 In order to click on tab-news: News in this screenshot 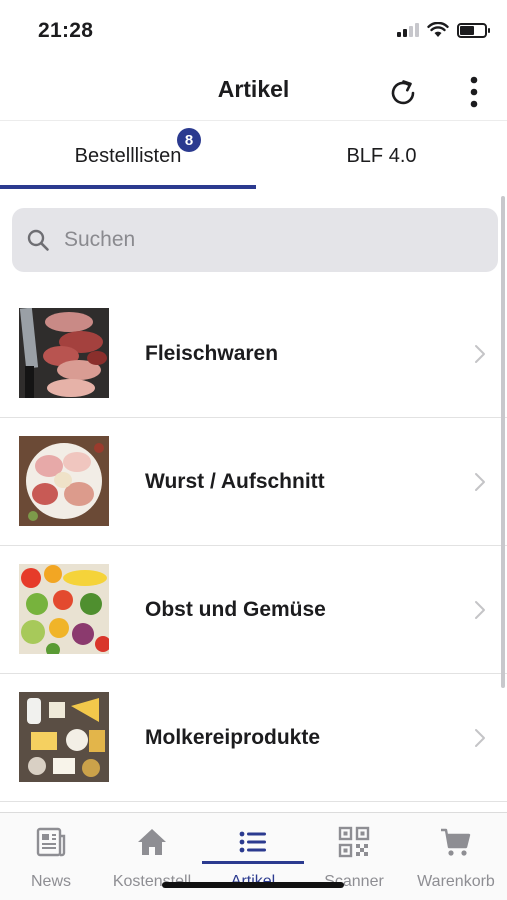, I will do `click(51, 856)`.